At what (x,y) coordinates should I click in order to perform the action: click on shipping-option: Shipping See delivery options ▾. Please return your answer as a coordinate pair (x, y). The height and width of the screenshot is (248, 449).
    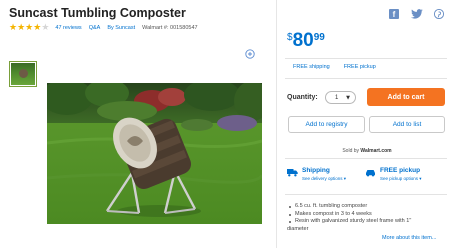
    Looking at the image, I should click on (316, 174).